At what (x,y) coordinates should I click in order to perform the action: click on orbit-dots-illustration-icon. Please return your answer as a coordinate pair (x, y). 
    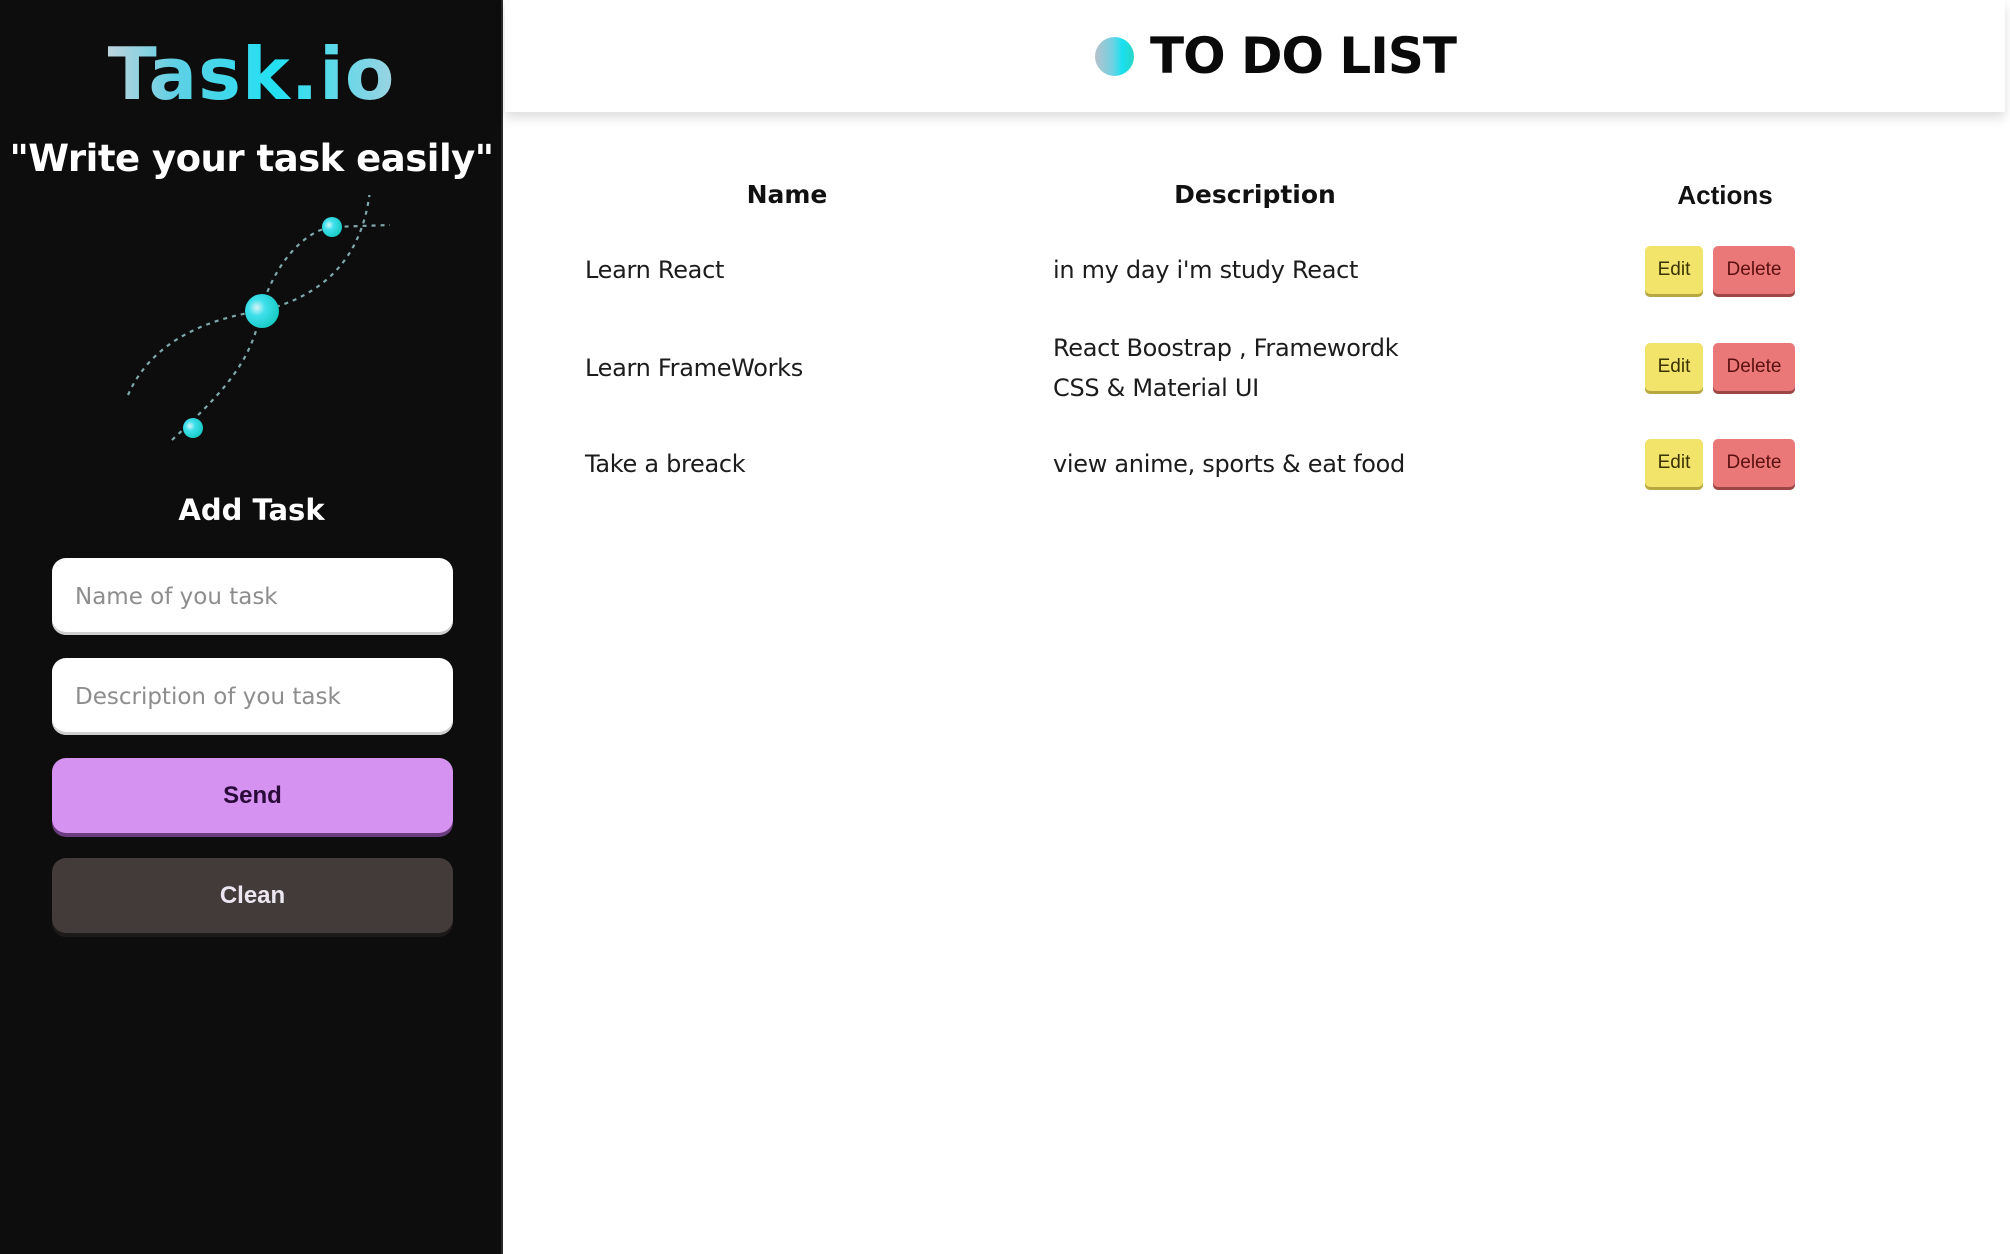
    Looking at the image, I should click on (258, 318).